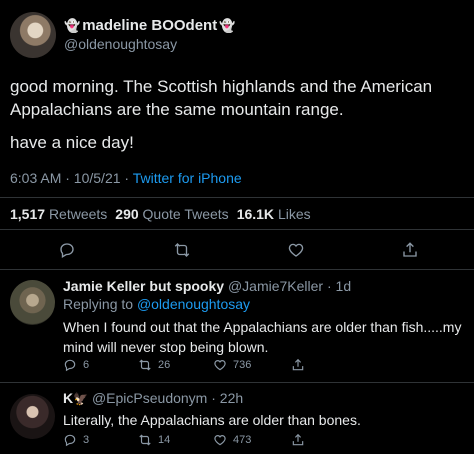 The height and width of the screenshot is (454, 474). I want to click on reply-actions: 6 26 736, so click(263, 366).